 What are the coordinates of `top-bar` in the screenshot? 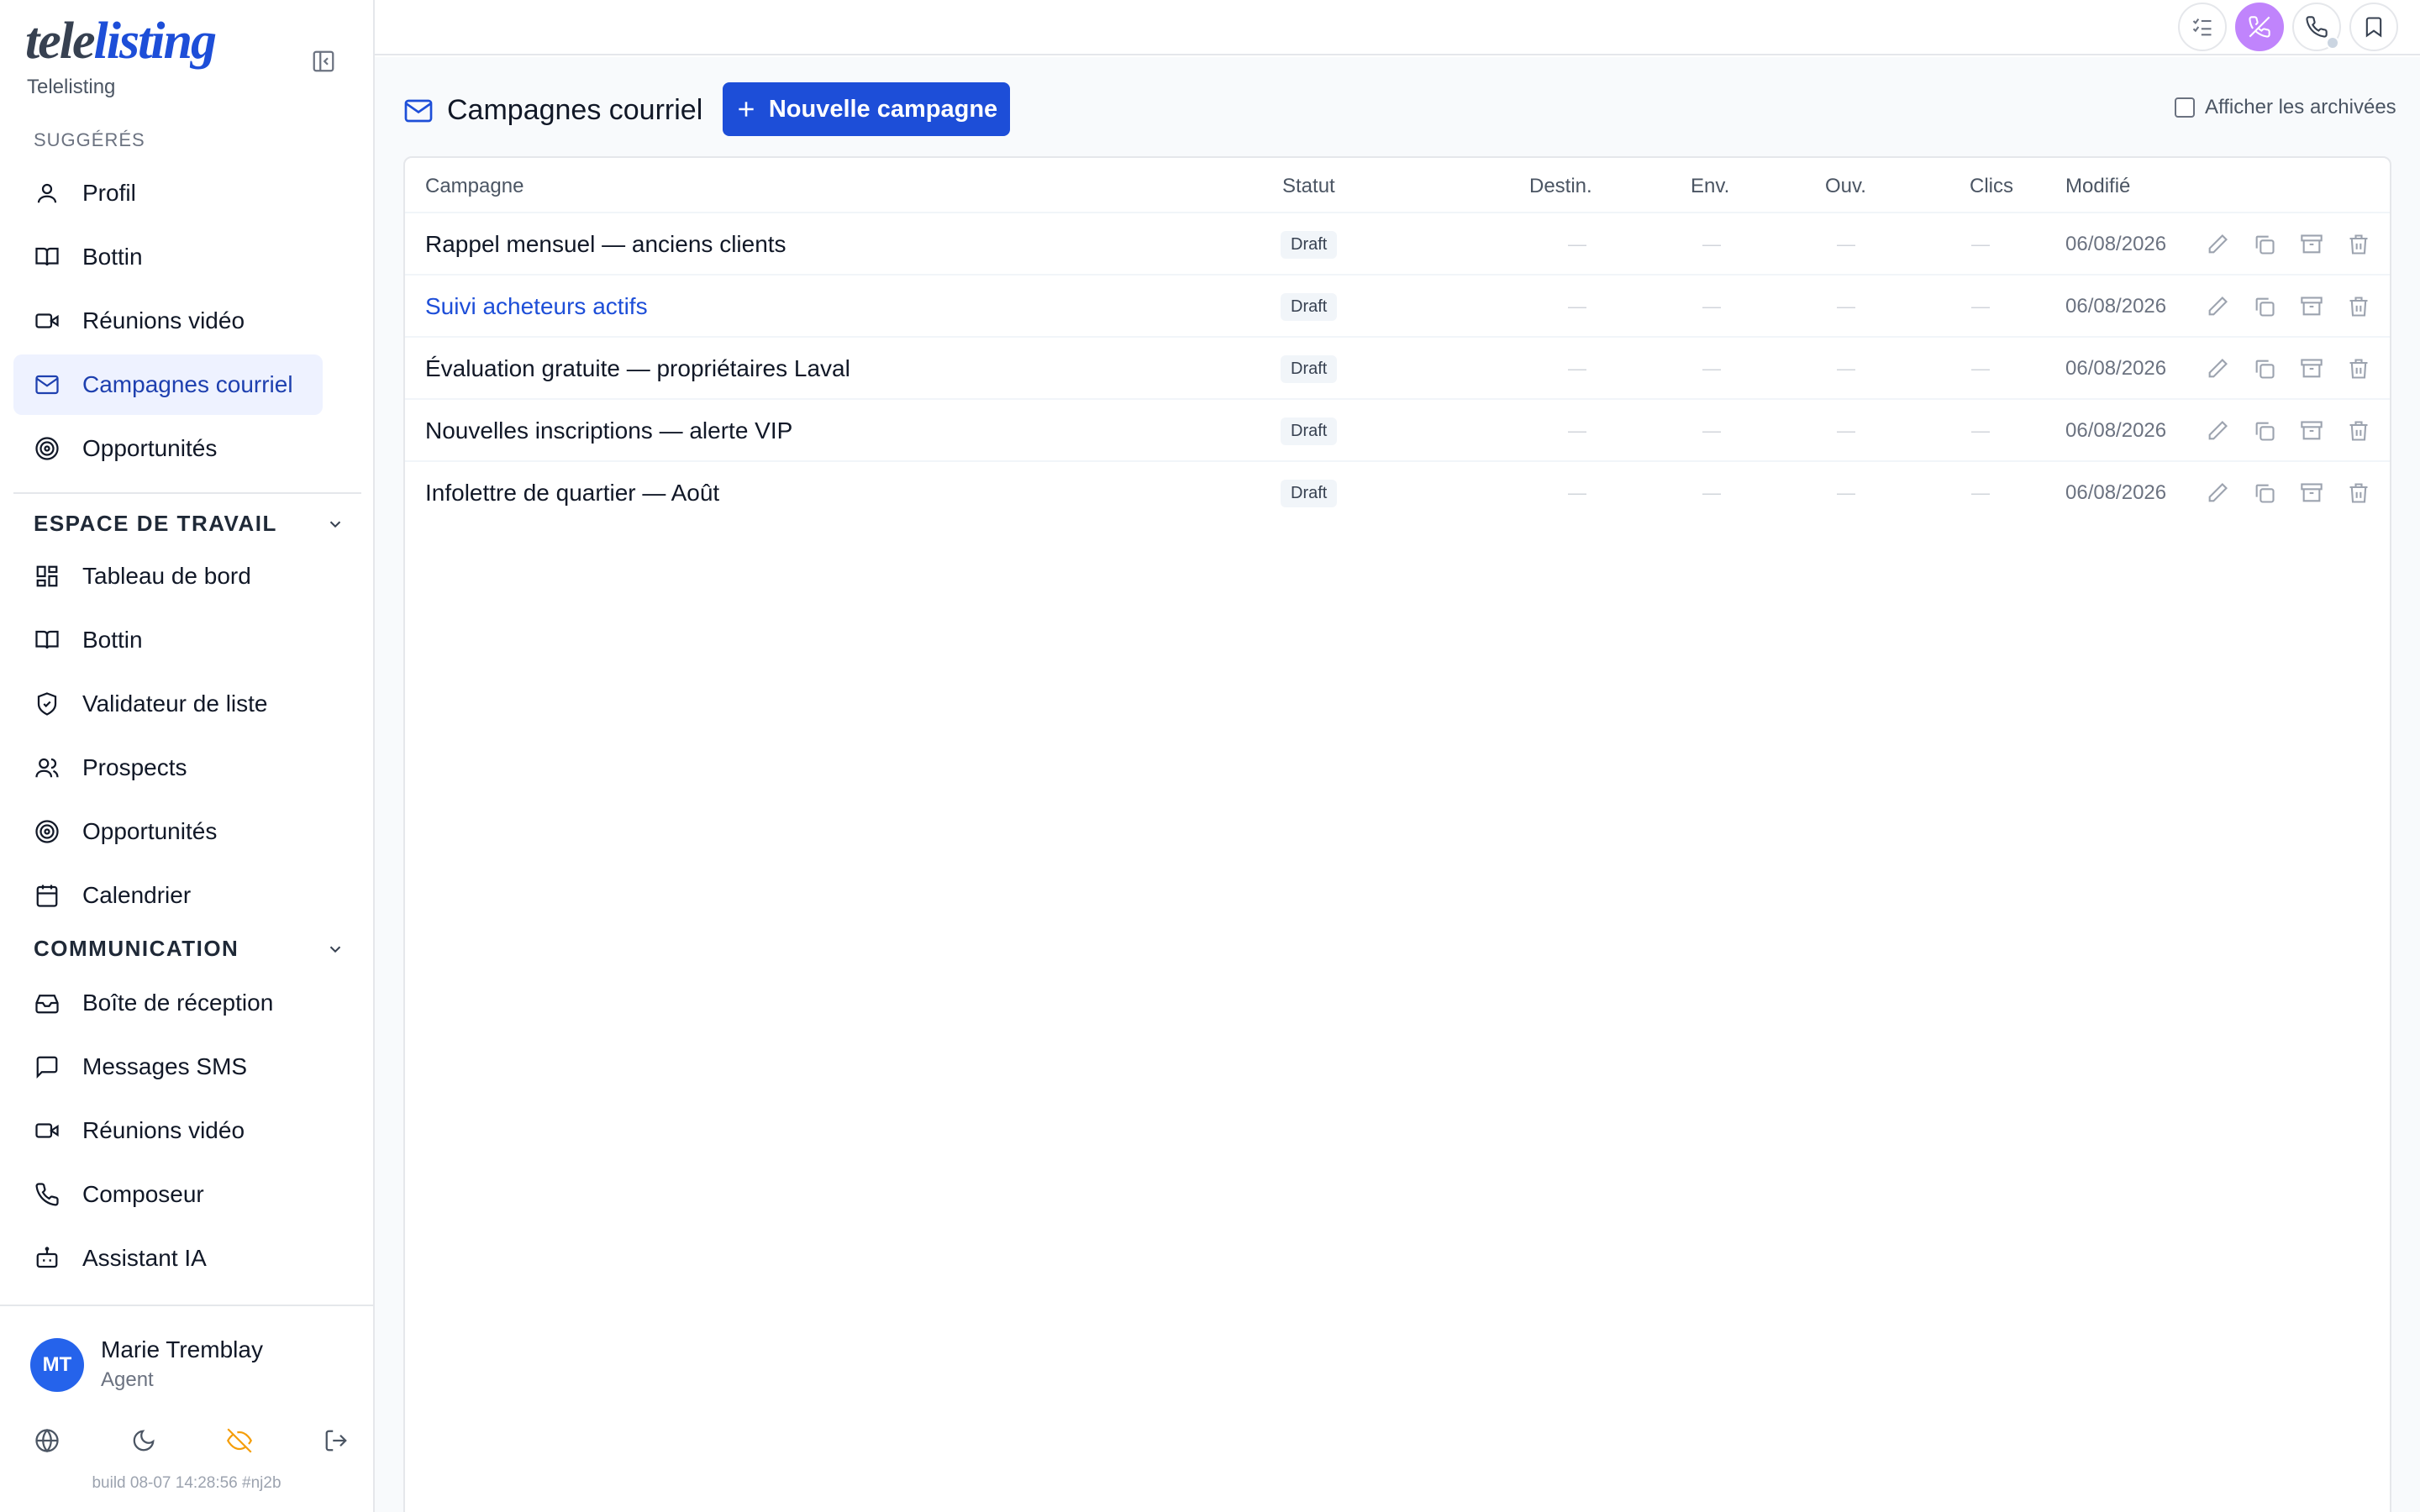 It's located at (1397, 27).